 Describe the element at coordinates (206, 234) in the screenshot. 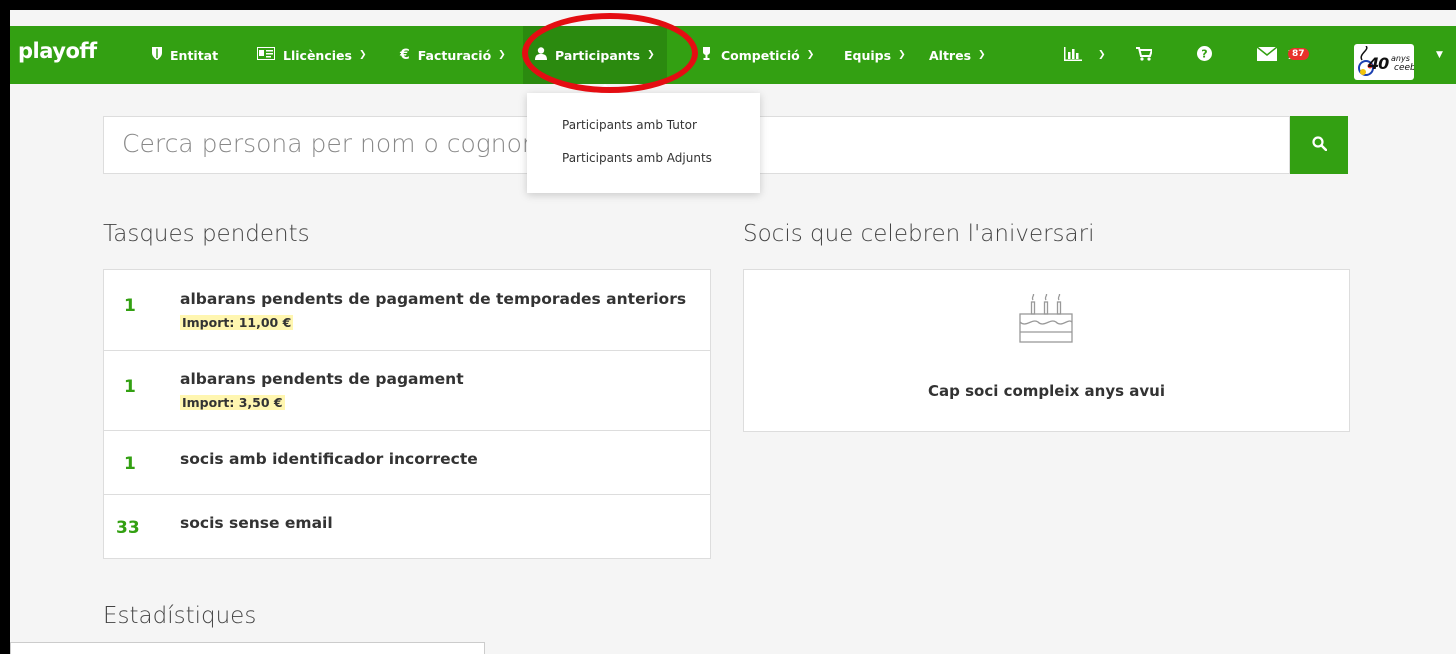

I see `tasks-title: Tasques pendents` at that location.